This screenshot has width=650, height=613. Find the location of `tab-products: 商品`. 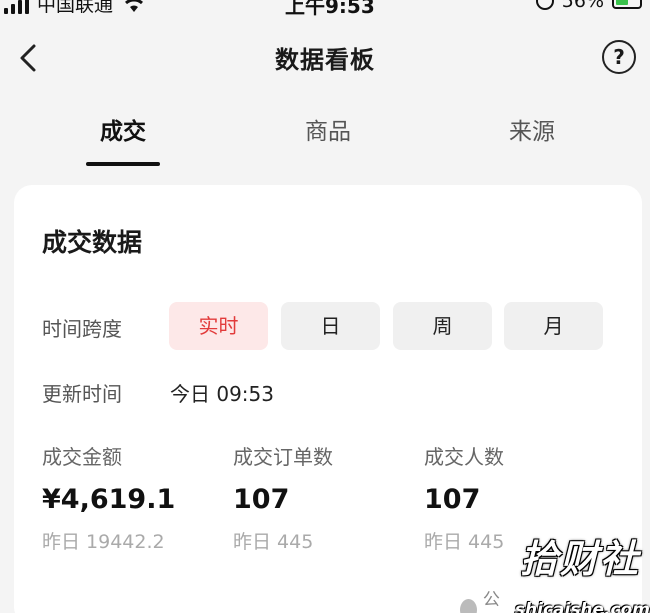

tab-products: 商品 is located at coordinates (328, 129).